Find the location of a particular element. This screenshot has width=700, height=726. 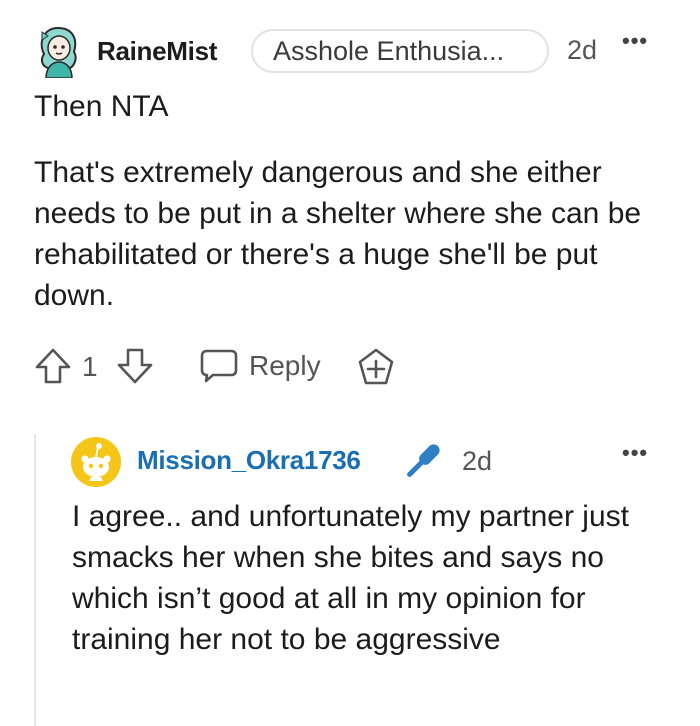

reply-username: Mission_Okra1736 is located at coordinates (249, 460).